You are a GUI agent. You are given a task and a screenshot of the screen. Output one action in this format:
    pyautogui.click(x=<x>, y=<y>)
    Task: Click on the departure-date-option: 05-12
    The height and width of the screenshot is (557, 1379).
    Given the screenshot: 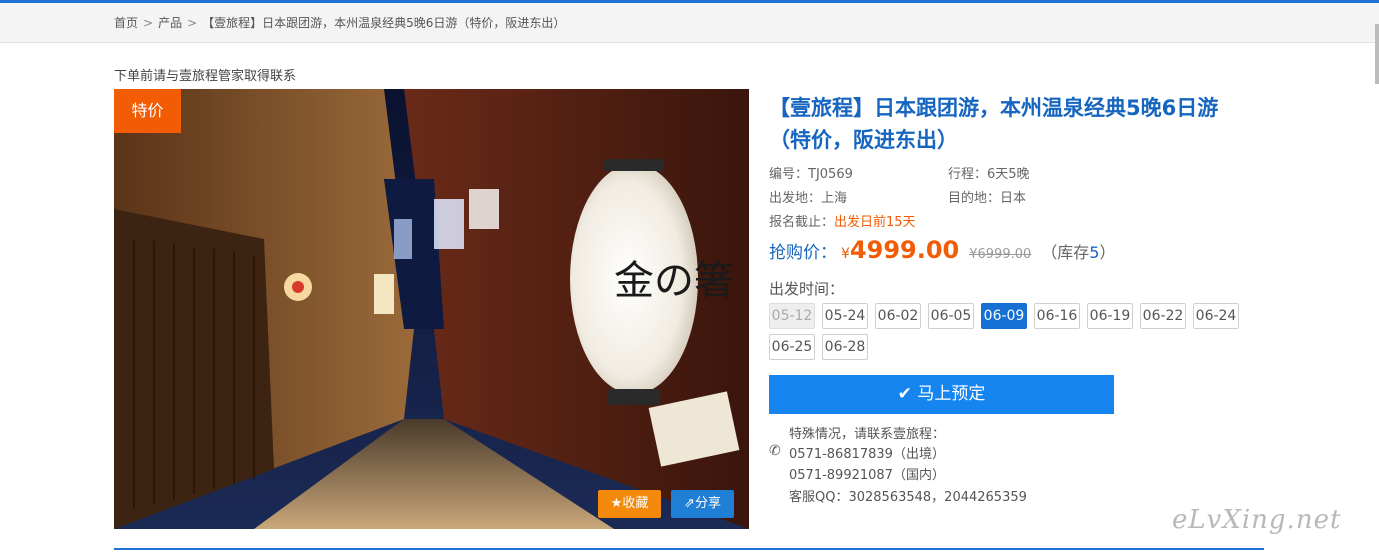 What is the action you would take?
    pyautogui.click(x=792, y=316)
    